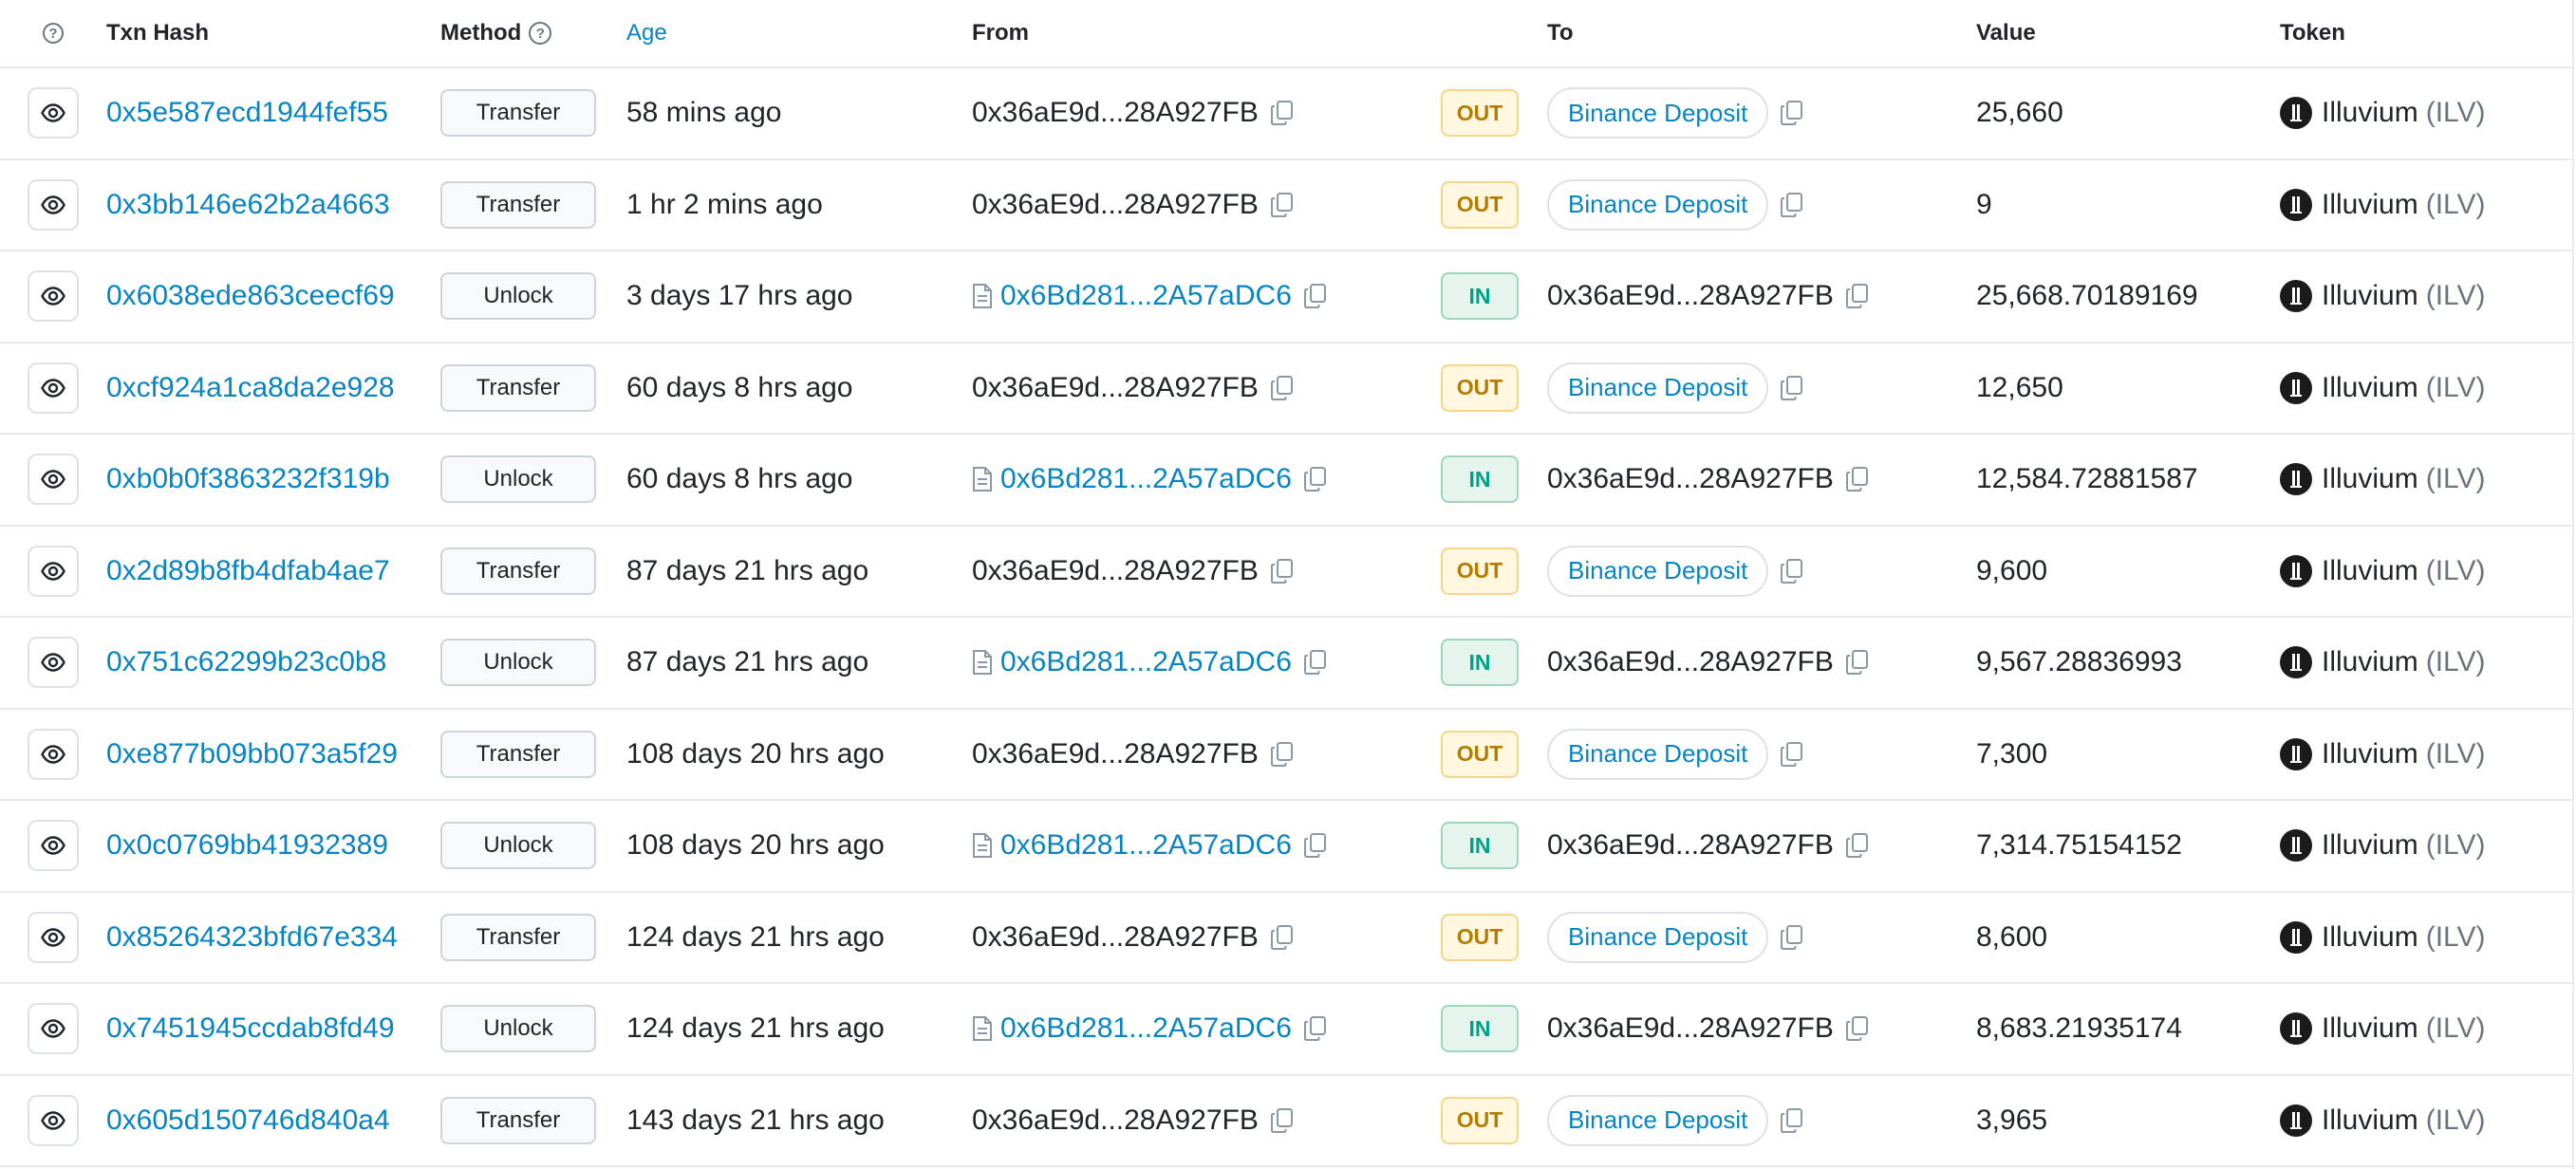 The width and height of the screenshot is (2576, 1169). Describe the element at coordinates (248, 205) in the screenshot. I see `txn-hash-link: 0x3bb146e62b2a4663` at that location.